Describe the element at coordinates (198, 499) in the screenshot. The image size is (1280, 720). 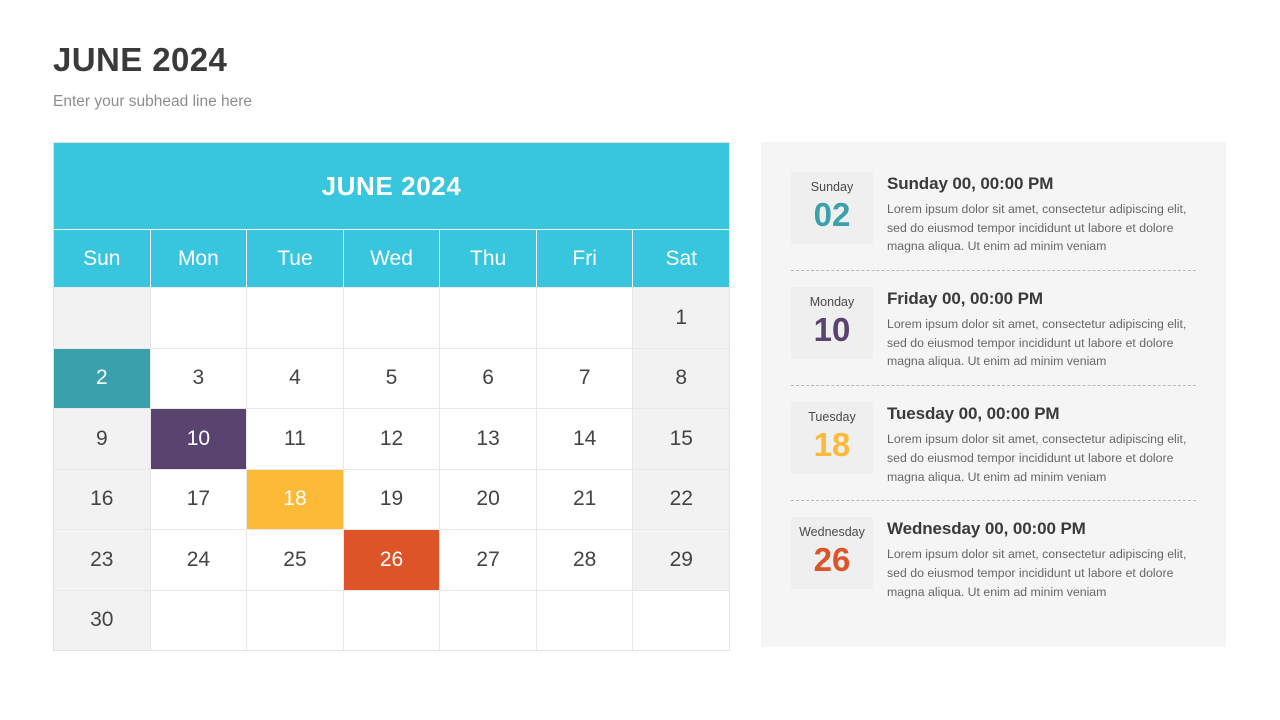
I see `calendar-day-17: 17` at that location.